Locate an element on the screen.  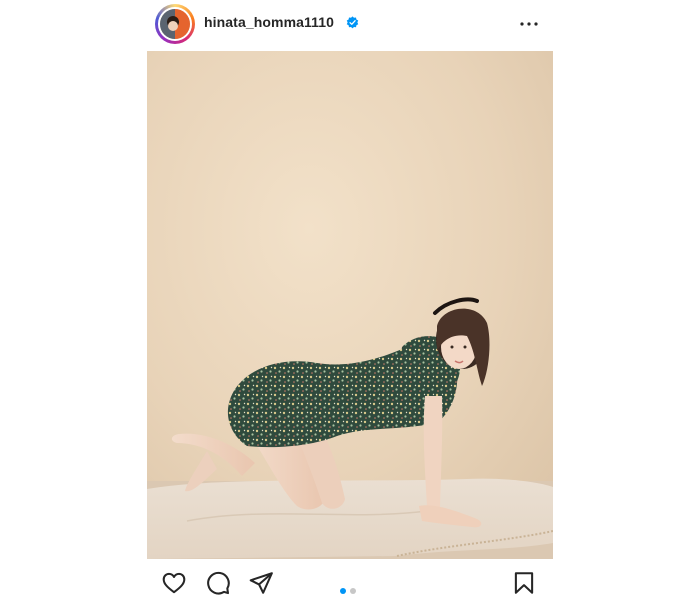
post-actions is located at coordinates (350, 581).